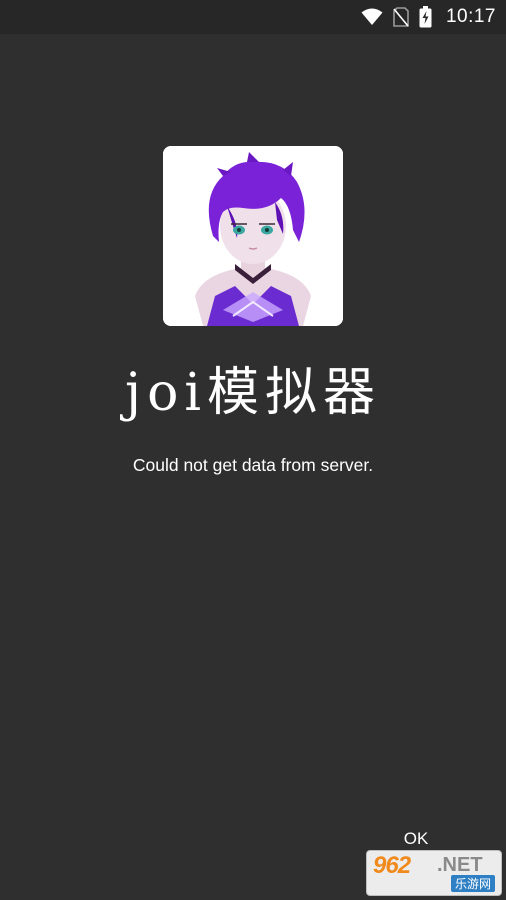 This screenshot has height=900, width=506. Describe the element at coordinates (472, 883) in the screenshot. I see `watermark-site-name: 乐游网` at that location.